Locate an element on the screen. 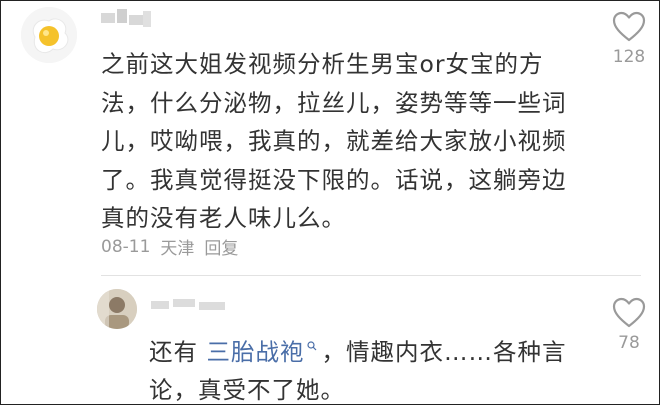  comment-date: 08-11 is located at coordinates (126, 246).